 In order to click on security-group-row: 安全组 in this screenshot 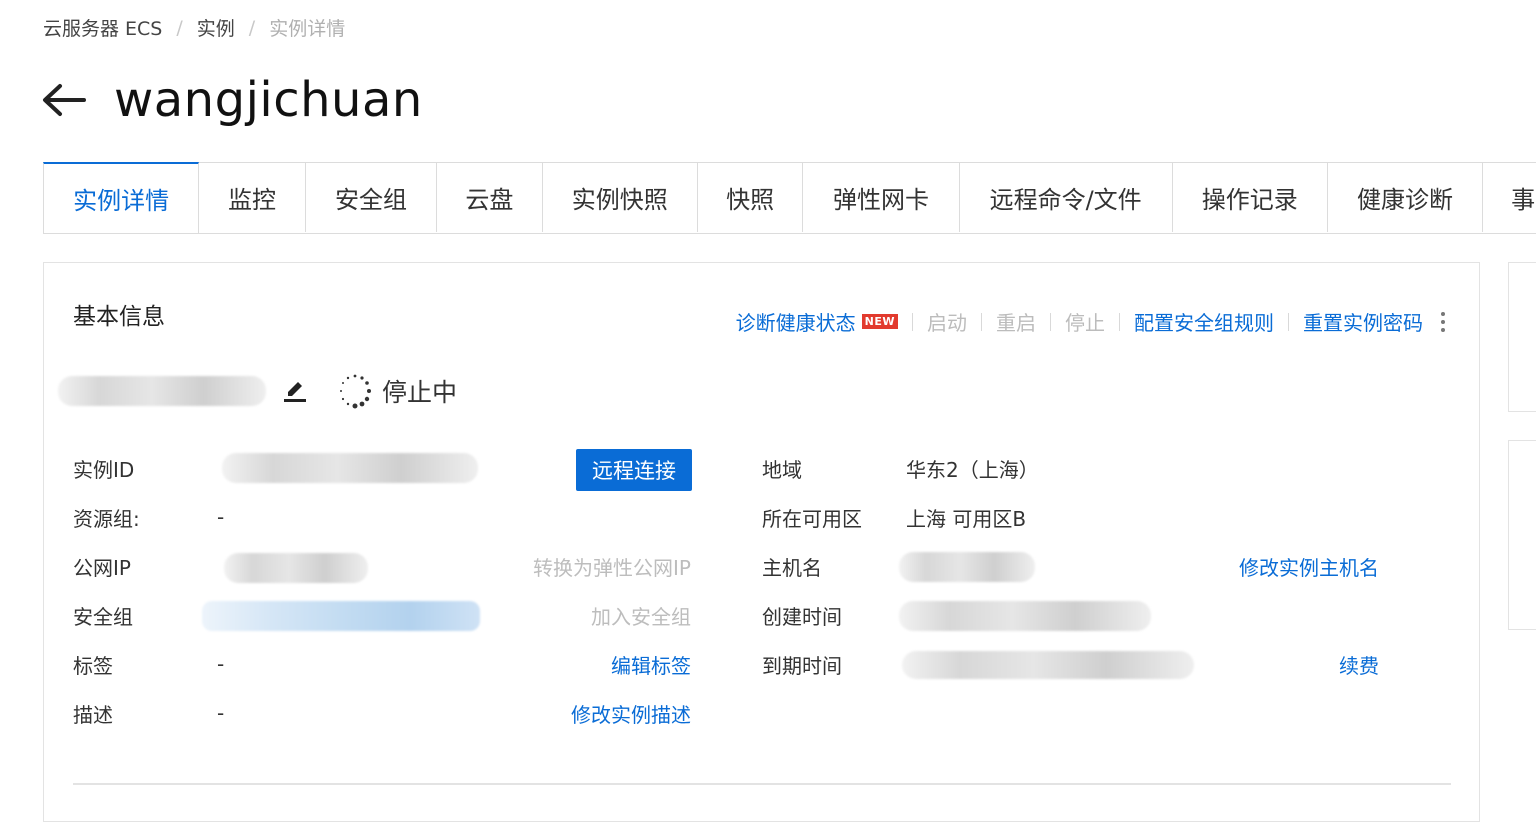, I will do `click(103, 615)`.